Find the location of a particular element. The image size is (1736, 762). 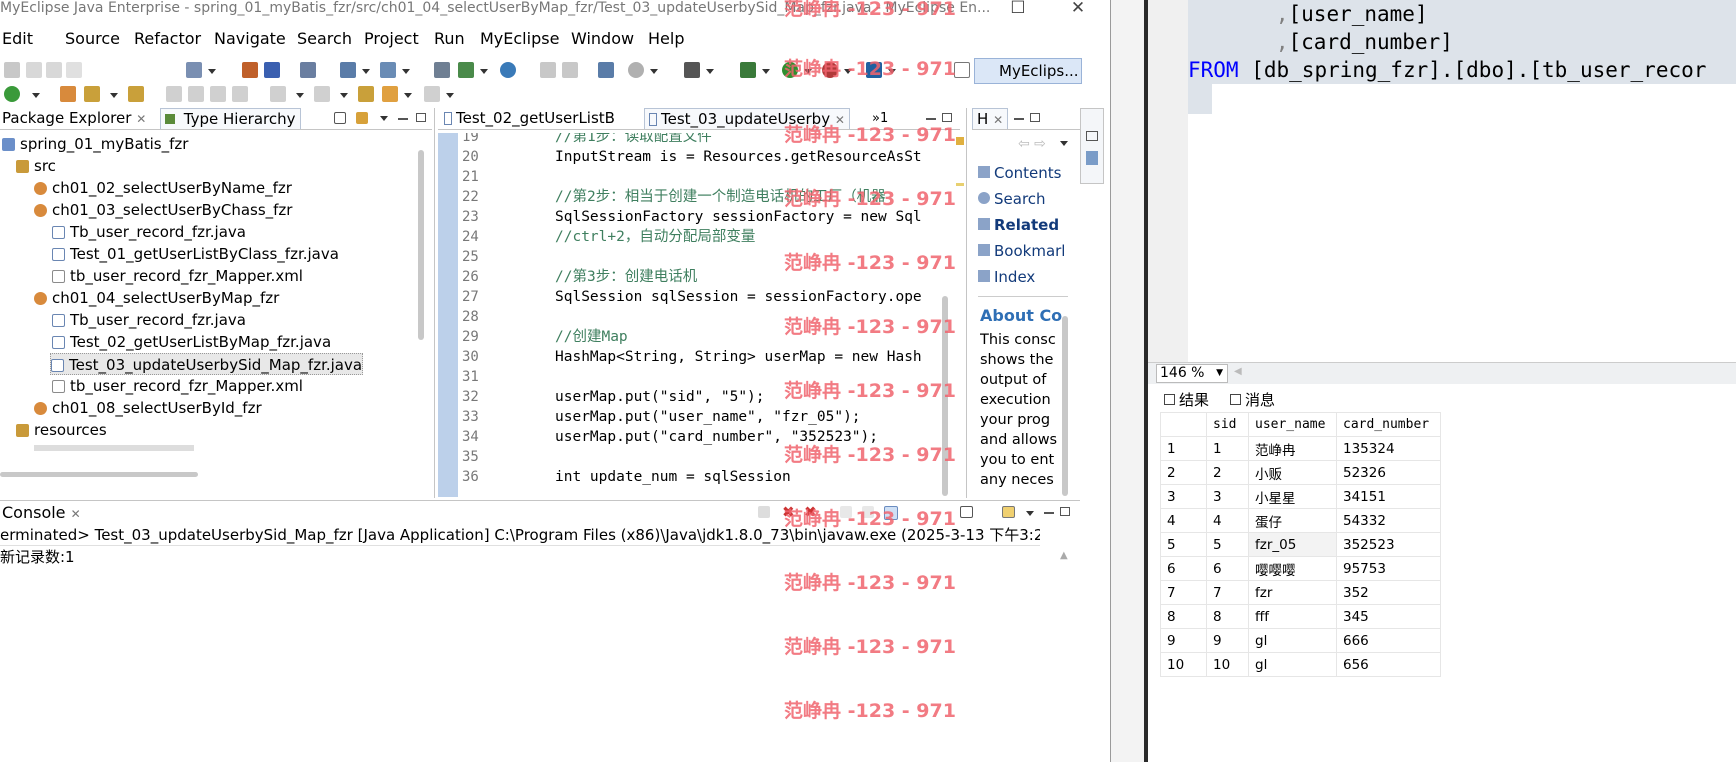

zoom-select: 146 % ▼ is located at coordinates (1192, 373).